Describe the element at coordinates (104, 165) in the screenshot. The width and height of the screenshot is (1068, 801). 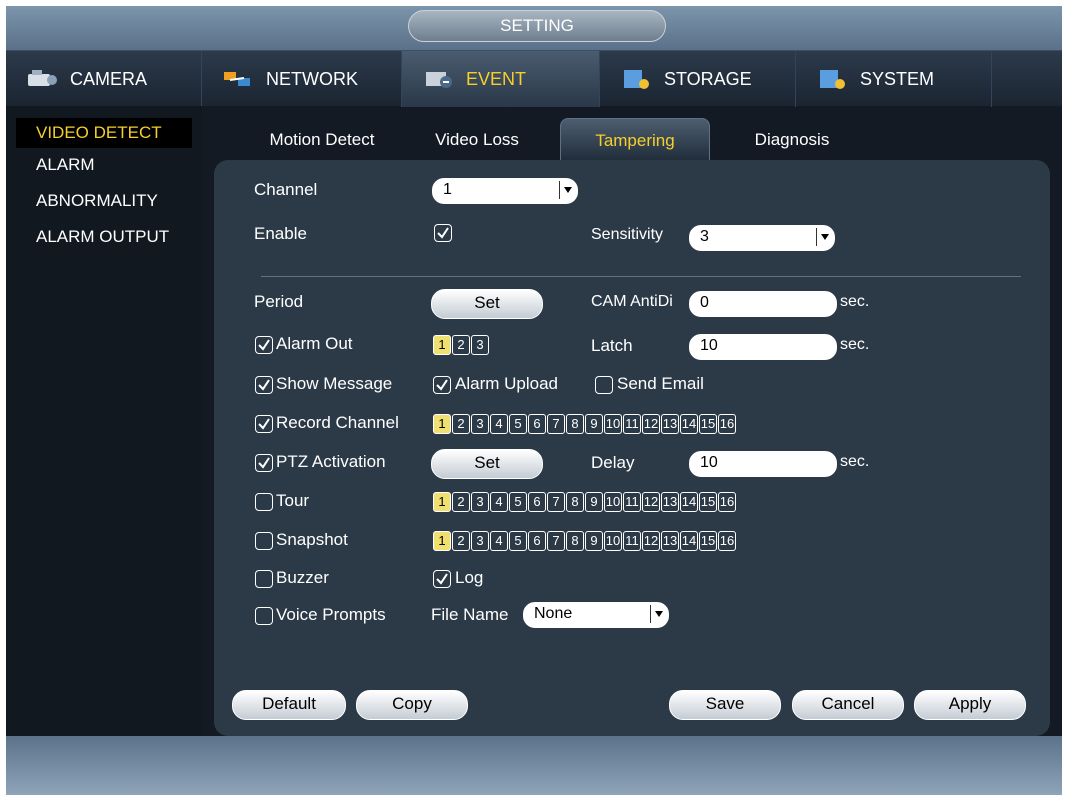
I see `side-item-alarm: ALARM` at that location.